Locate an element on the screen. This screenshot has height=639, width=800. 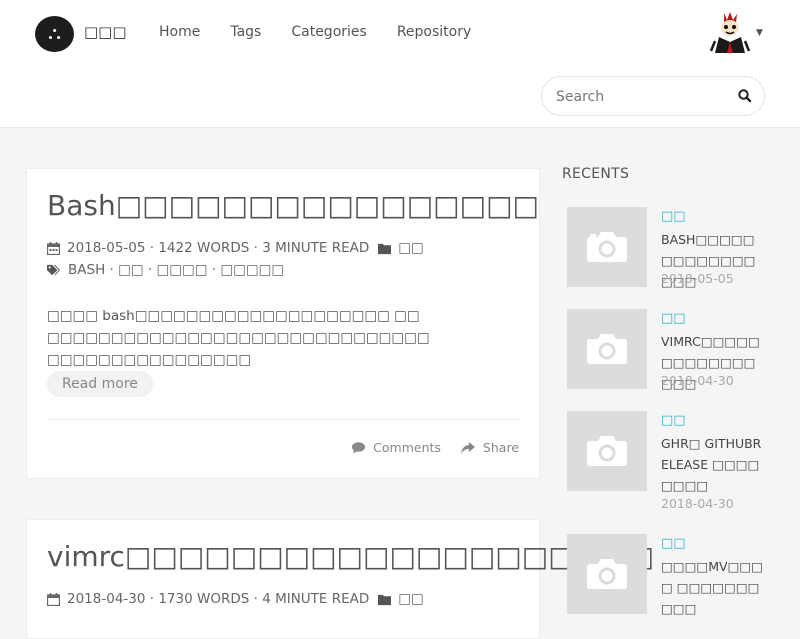
logo-glyph: ⛬ is located at coordinates (54, 33).